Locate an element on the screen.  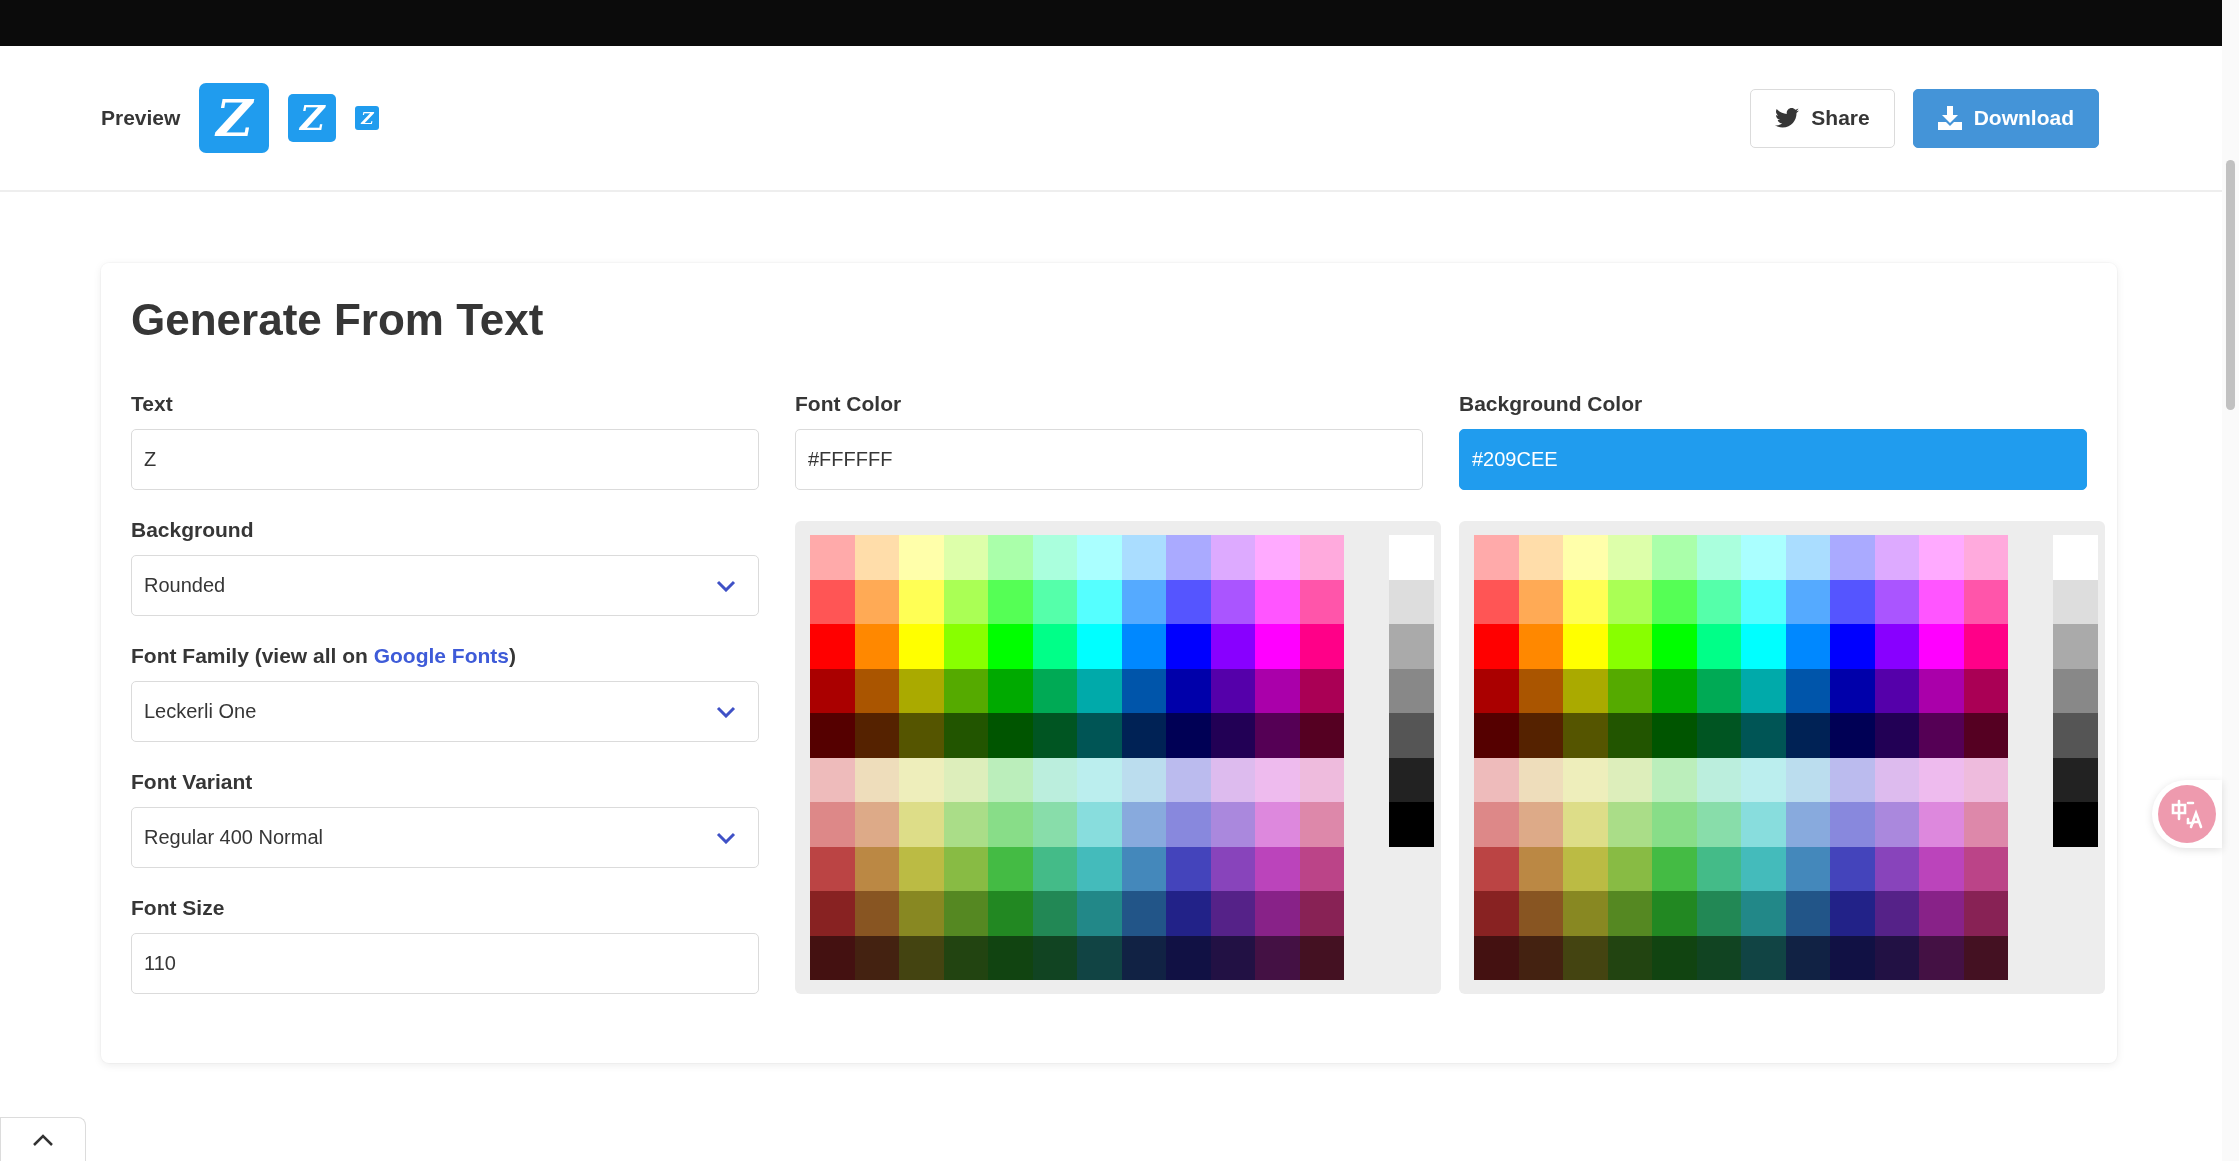
input-field: Z is located at coordinates (445, 459).